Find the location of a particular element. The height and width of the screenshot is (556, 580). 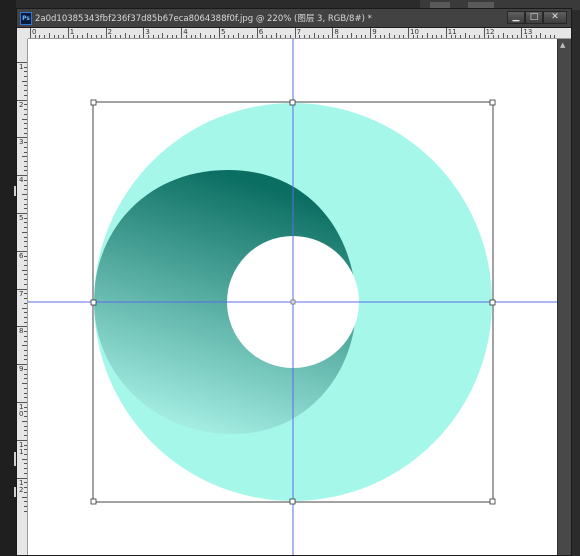

ruler-corner is located at coordinates (22, 33).